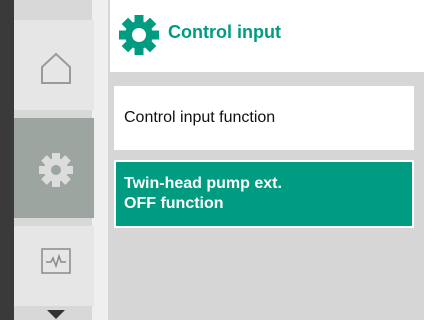 The image size is (424, 320). What do you see at coordinates (100, 160) in the screenshot?
I see `rail-highlight` at bounding box center [100, 160].